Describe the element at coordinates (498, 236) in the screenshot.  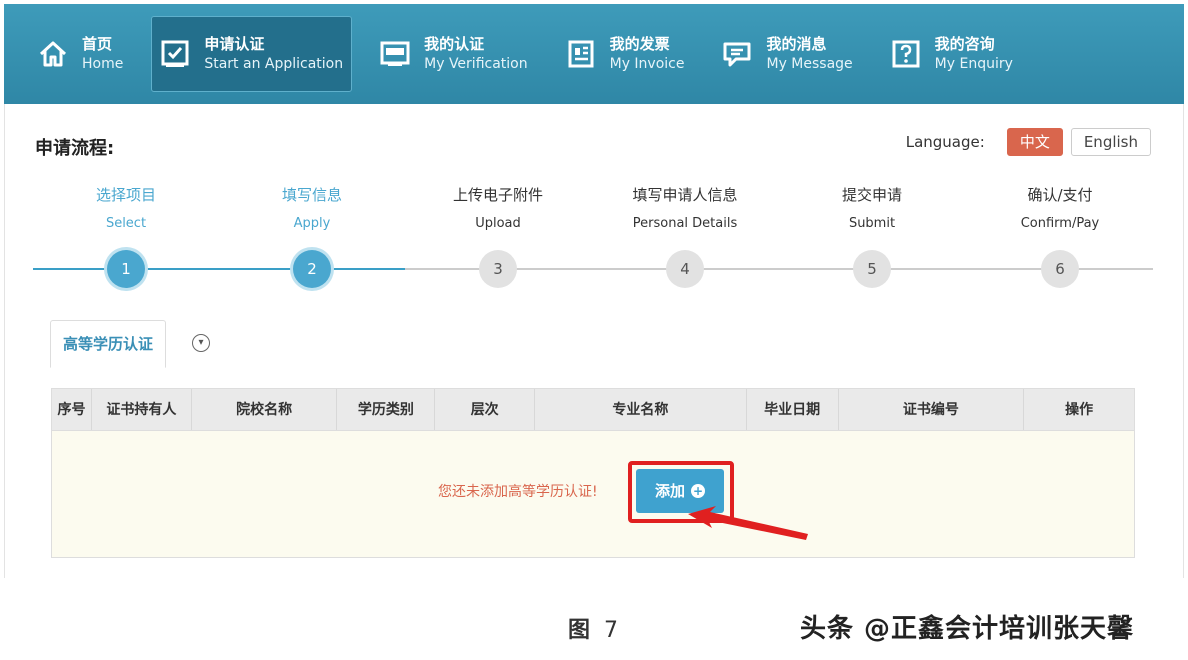
I see `step-upload: 上传电子附件 Upload 3` at that location.